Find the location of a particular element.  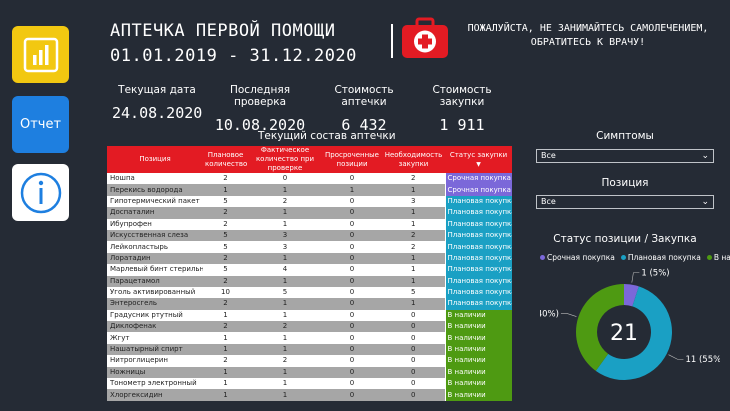

table-row: Лейкопластырь 5 3 0 2 Плановая покупка is located at coordinates (309, 247).